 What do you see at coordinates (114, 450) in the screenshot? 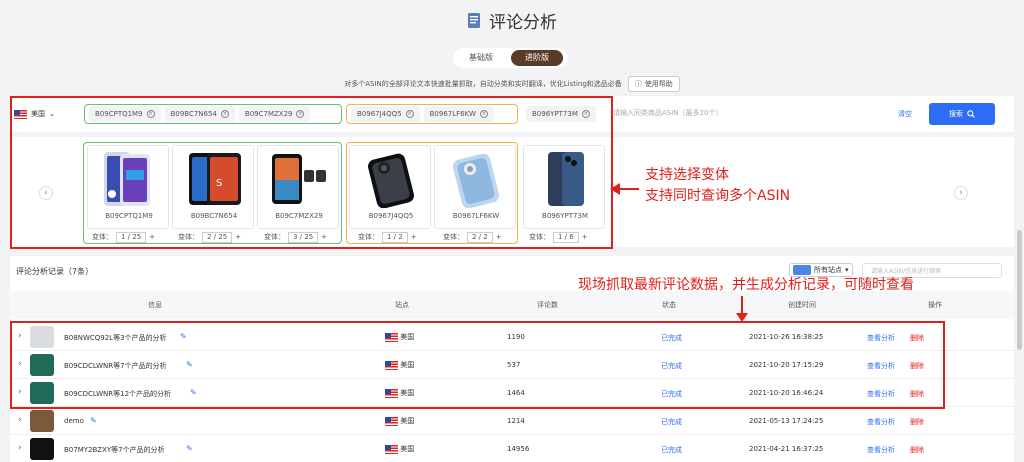
I see `row-info: B07MY2BZXY等7个产品的分析` at bounding box center [114, 450].